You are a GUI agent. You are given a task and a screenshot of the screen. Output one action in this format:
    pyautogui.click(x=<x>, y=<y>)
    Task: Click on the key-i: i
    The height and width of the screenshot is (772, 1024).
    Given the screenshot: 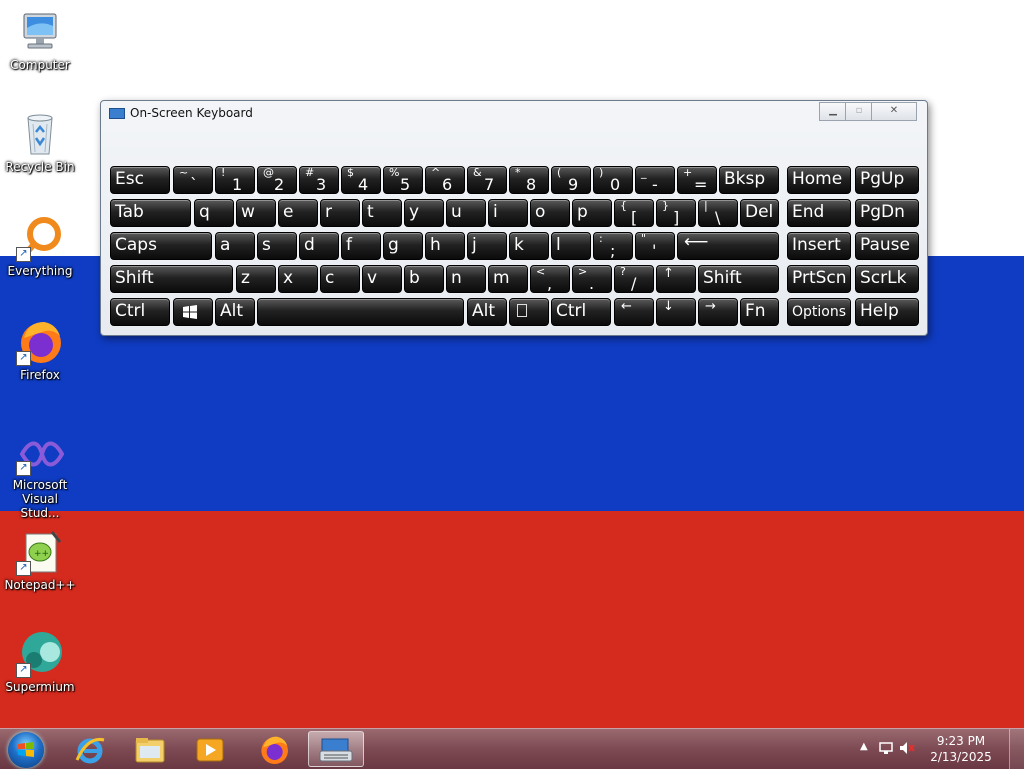 What is the action you would take?
    pyautogui.click(x=508, y=213)
    